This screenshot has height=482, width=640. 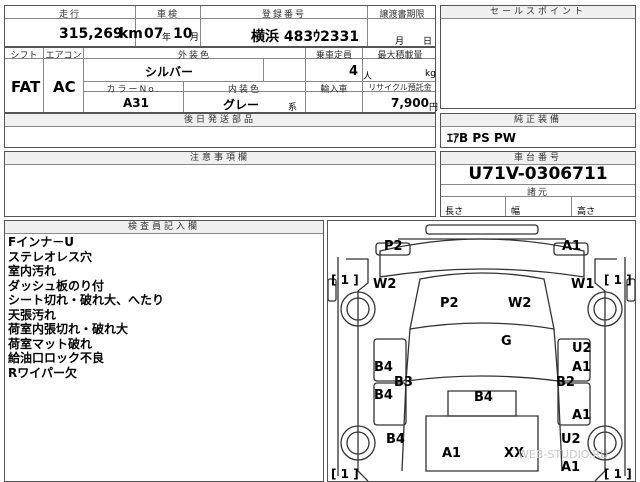 I want to click on mark-w2-roof: W2, so click(x=520, y=303).